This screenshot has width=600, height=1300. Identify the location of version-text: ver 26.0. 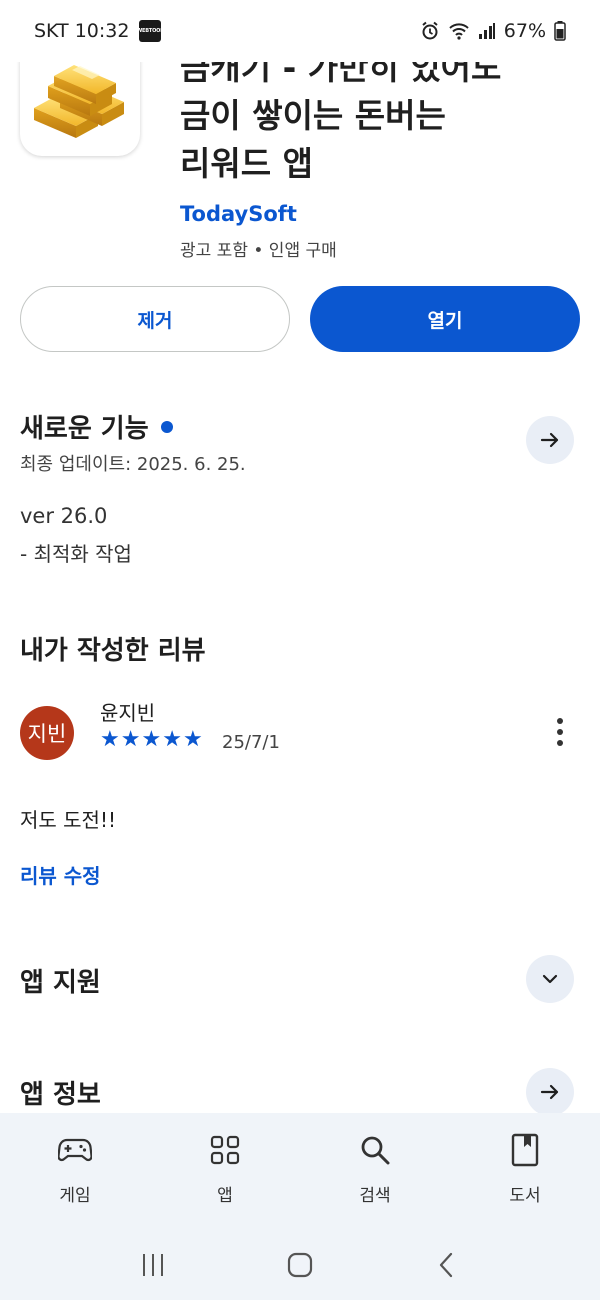
(64, 516).